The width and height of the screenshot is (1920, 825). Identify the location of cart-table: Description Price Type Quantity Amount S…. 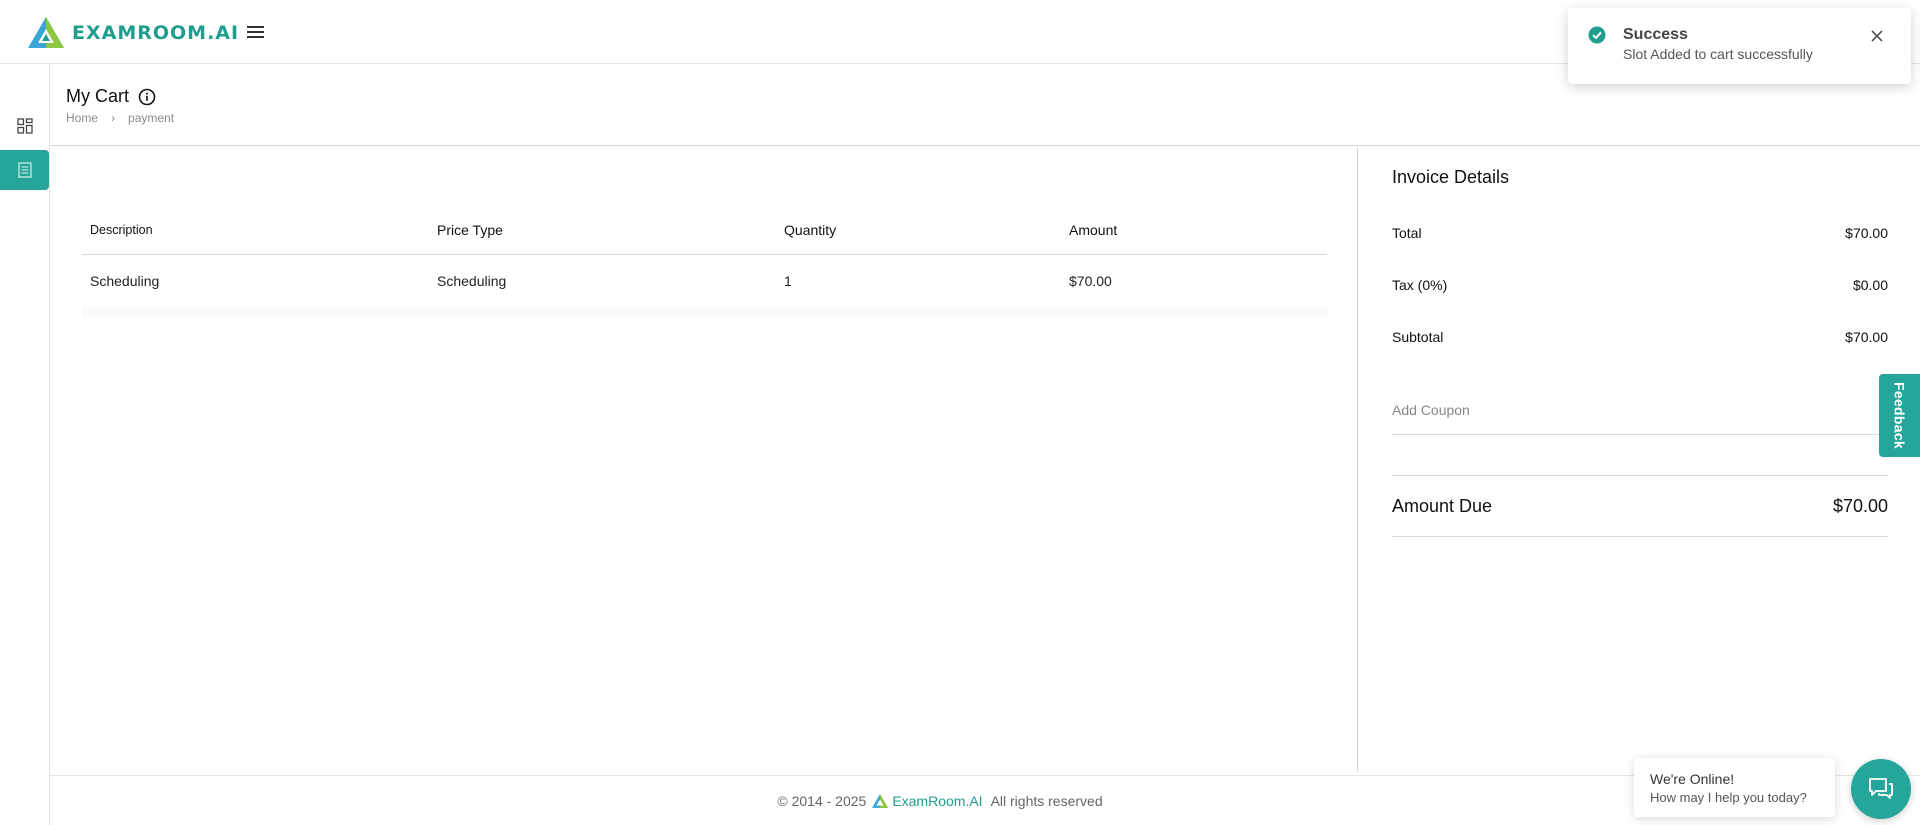
(704, 261).